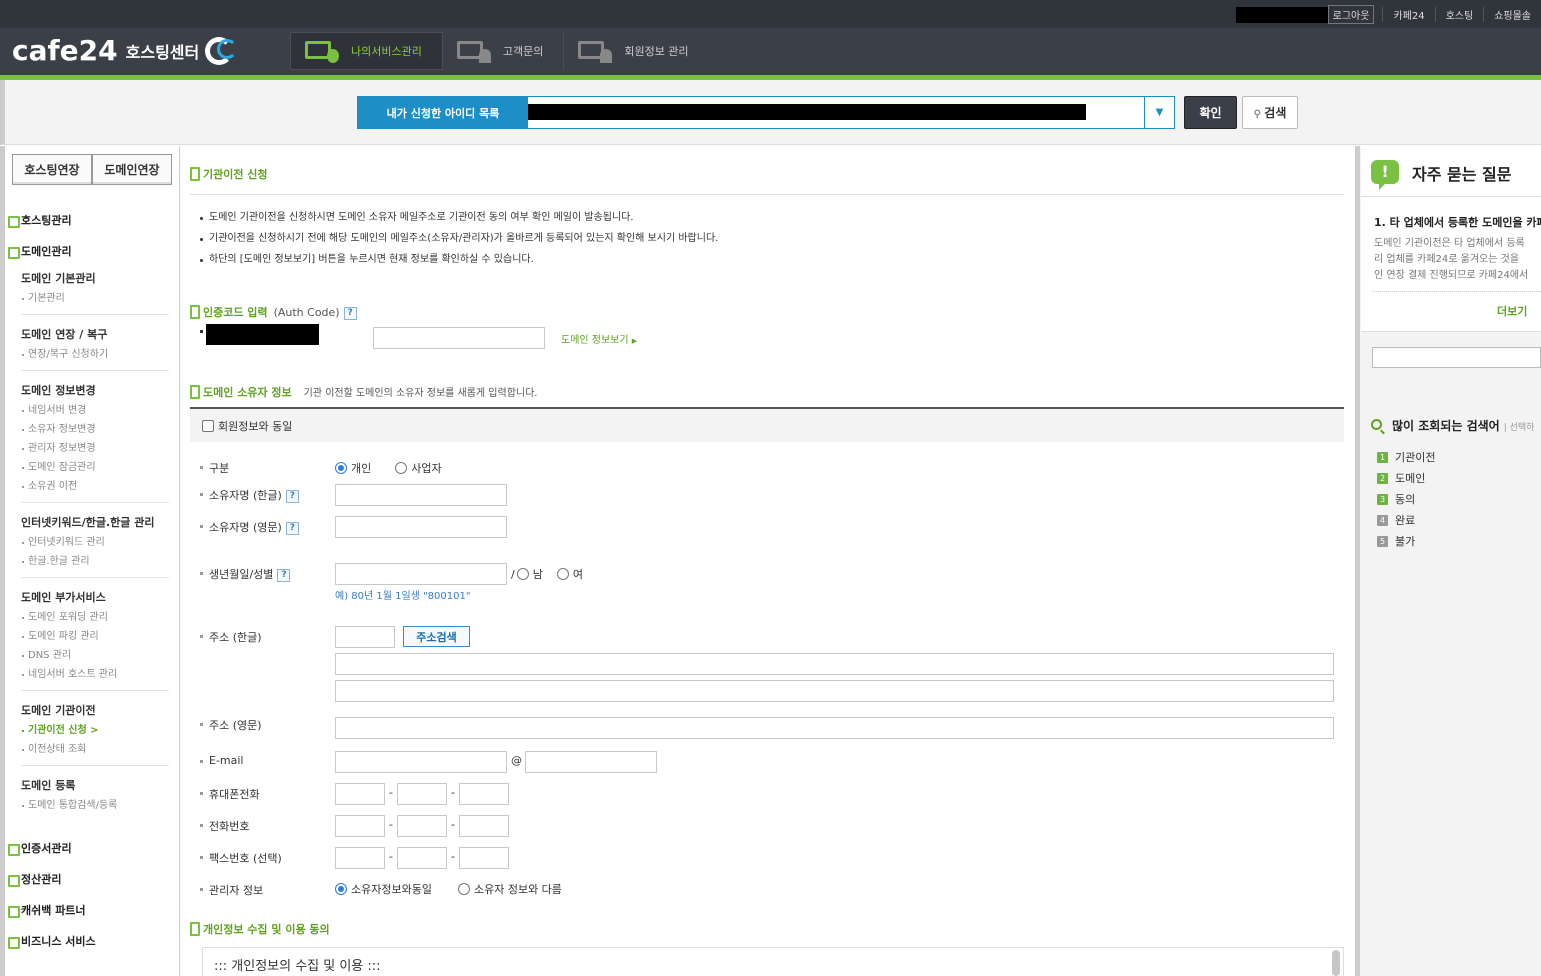 The image size is (1541, 976). What do you see at coordinates (91, 354) in the screenshot?
I see `sidebar-item: 연장/복구 신청하기` at bounding box center [91, 354].